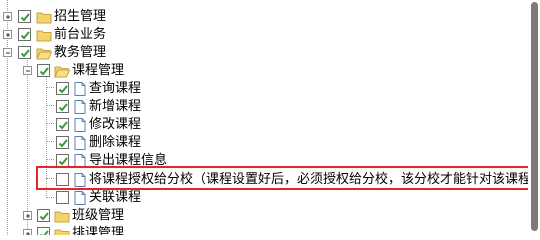 Image resolution: width=540 pixels, height=240 pixels. I want to click on vertical-scrollbar, so click(534, 117).